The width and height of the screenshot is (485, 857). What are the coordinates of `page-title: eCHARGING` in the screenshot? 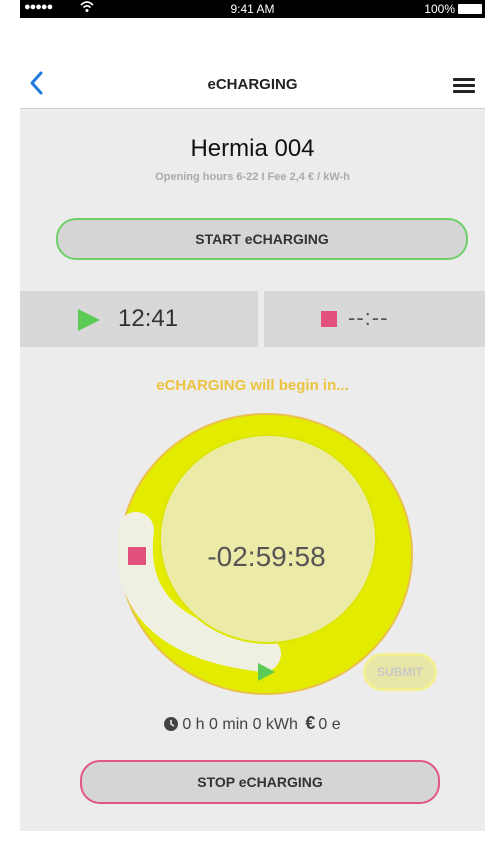 It's located at (252, 84).